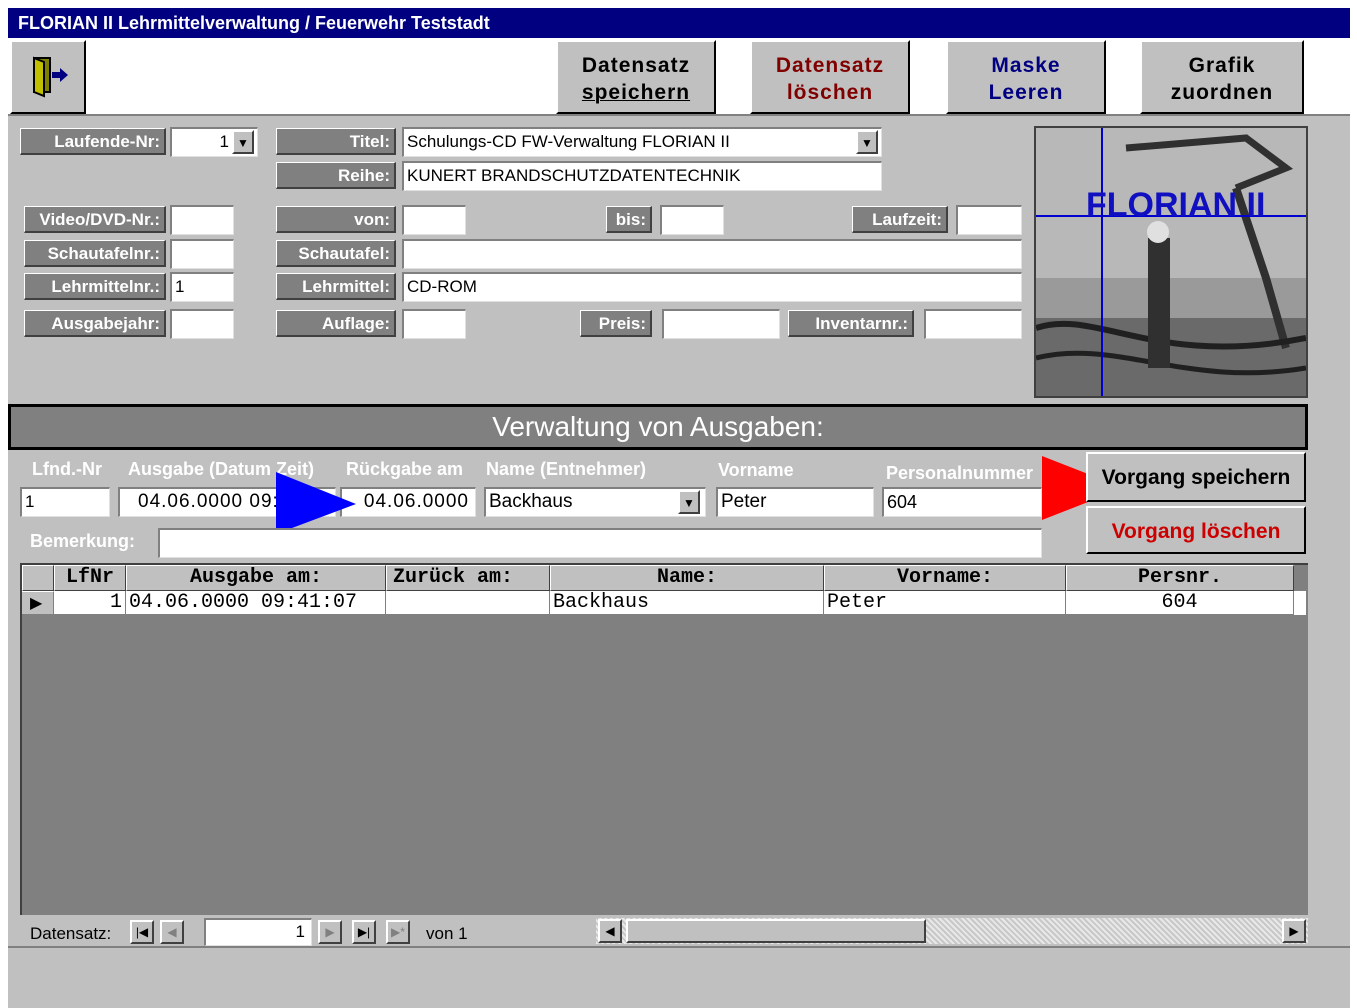 Image resolution: width=1357 pixels, height=1008 pixels. I want to click on save-issue-button: Vorgang speichern, so click(1196, 477).